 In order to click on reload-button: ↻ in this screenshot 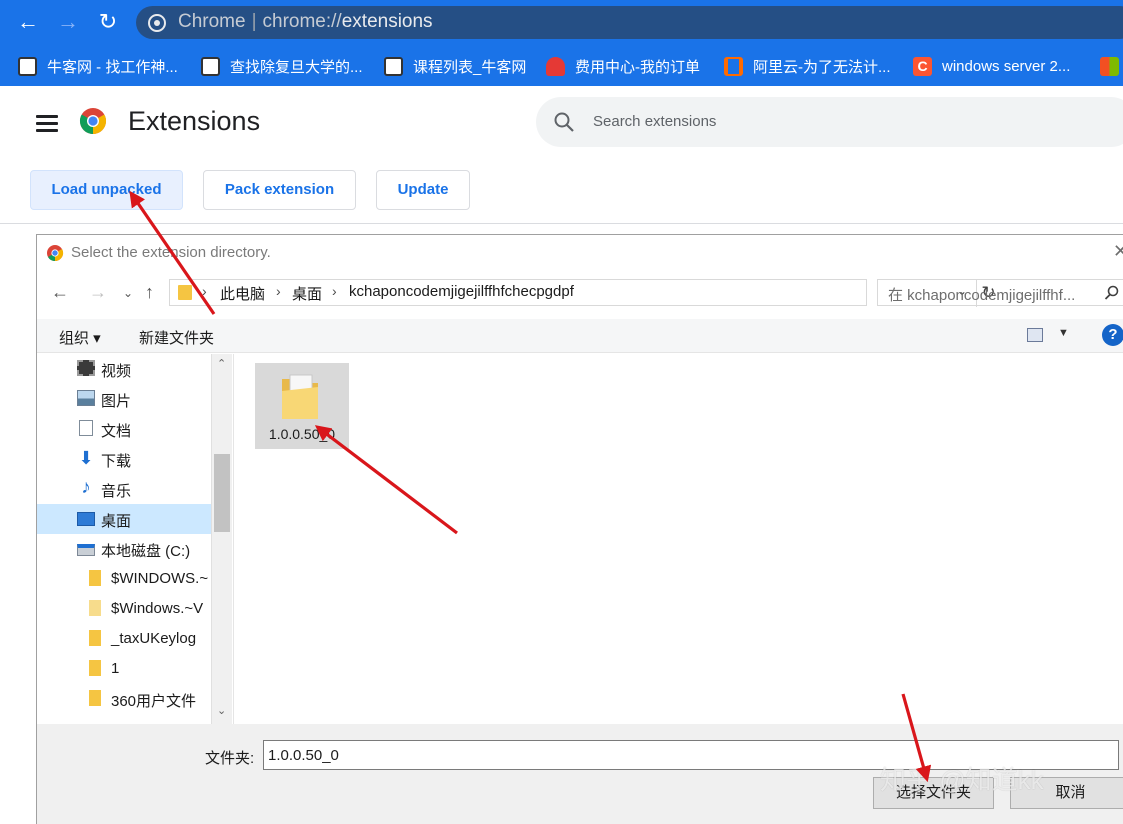, I will do `click(108, 22)`.